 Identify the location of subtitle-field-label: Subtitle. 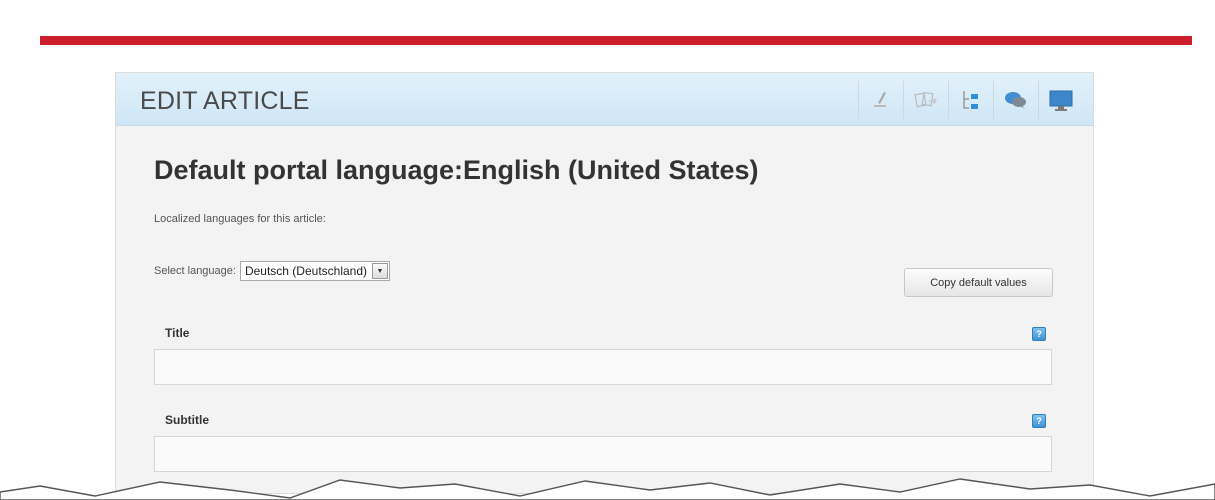
(187, 420).